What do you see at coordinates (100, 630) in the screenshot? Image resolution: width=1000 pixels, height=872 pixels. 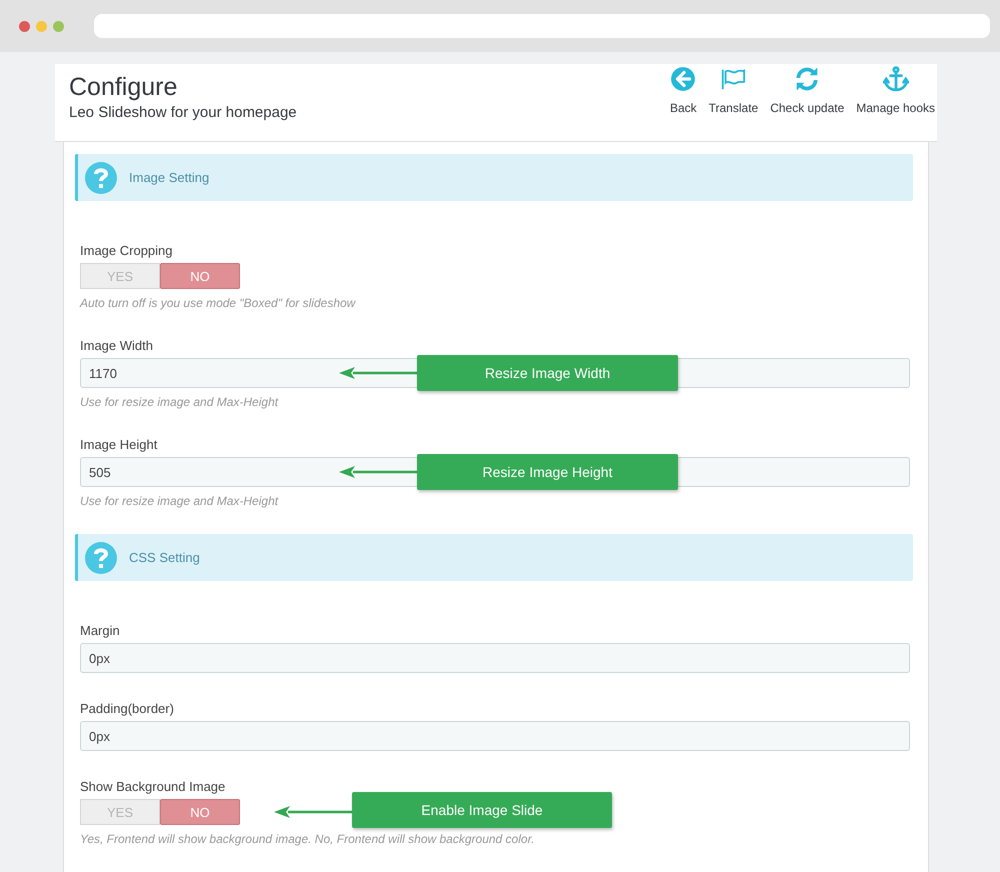 I see `field-label: Margin` at bounding box center [100, 630].